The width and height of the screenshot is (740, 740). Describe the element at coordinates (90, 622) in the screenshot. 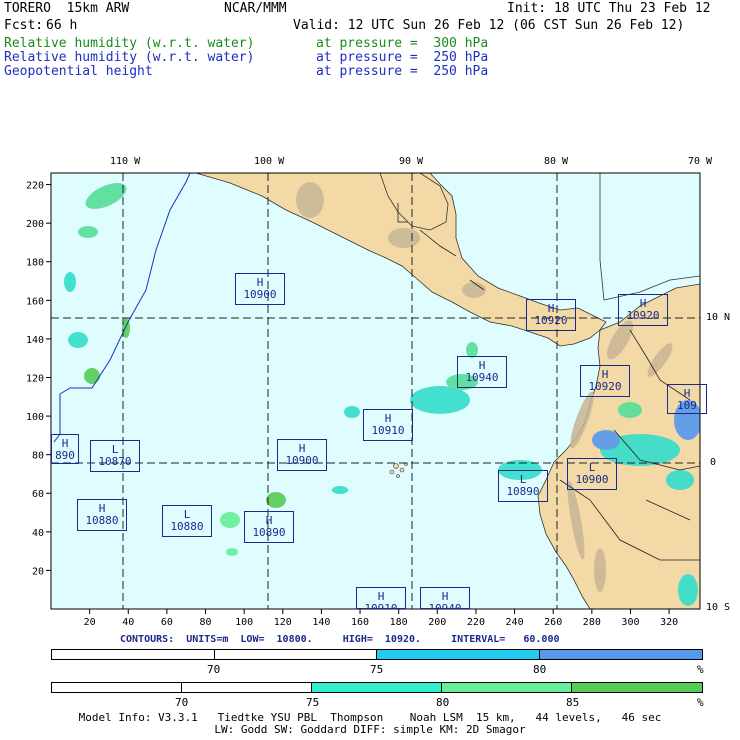

I see `x-tick-label: 20` at that location.